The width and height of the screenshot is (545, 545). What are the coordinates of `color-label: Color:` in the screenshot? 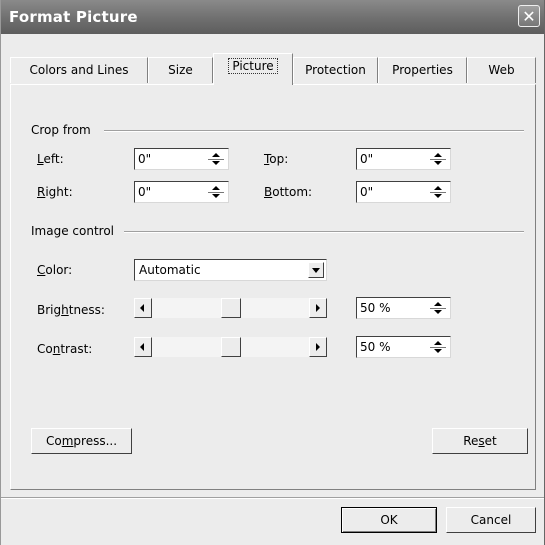 It's located at (54, 270).